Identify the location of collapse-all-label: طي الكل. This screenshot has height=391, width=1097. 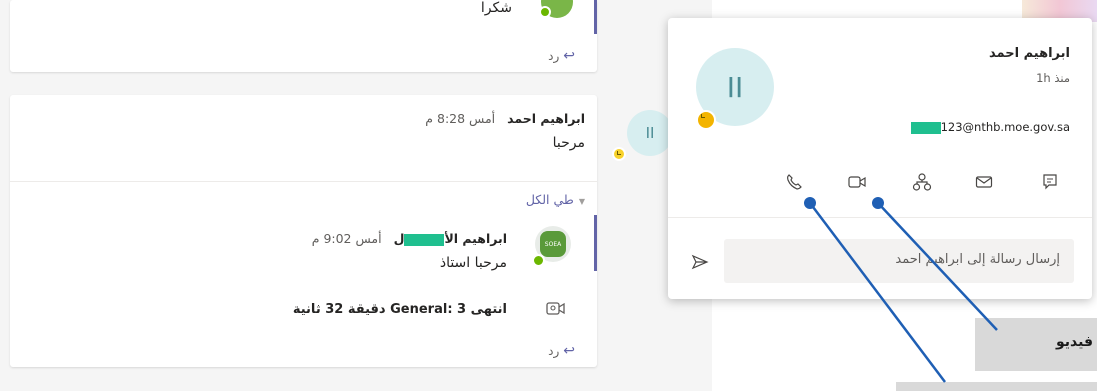
(549, 199).